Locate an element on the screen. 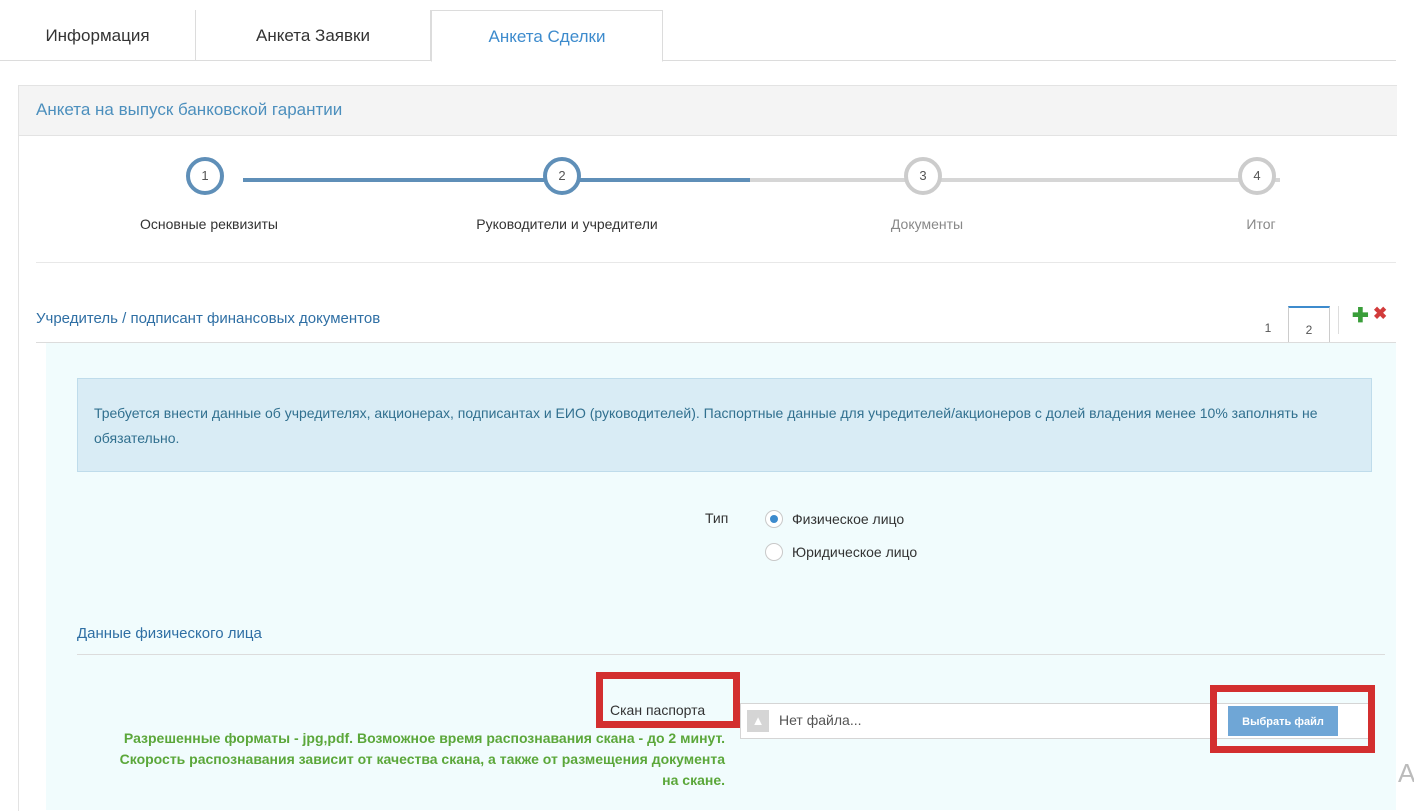 The width and height of the screenshot is (1414, 811). wizard-label-1: Основные реквизиты is located at coordinates (209, 224).